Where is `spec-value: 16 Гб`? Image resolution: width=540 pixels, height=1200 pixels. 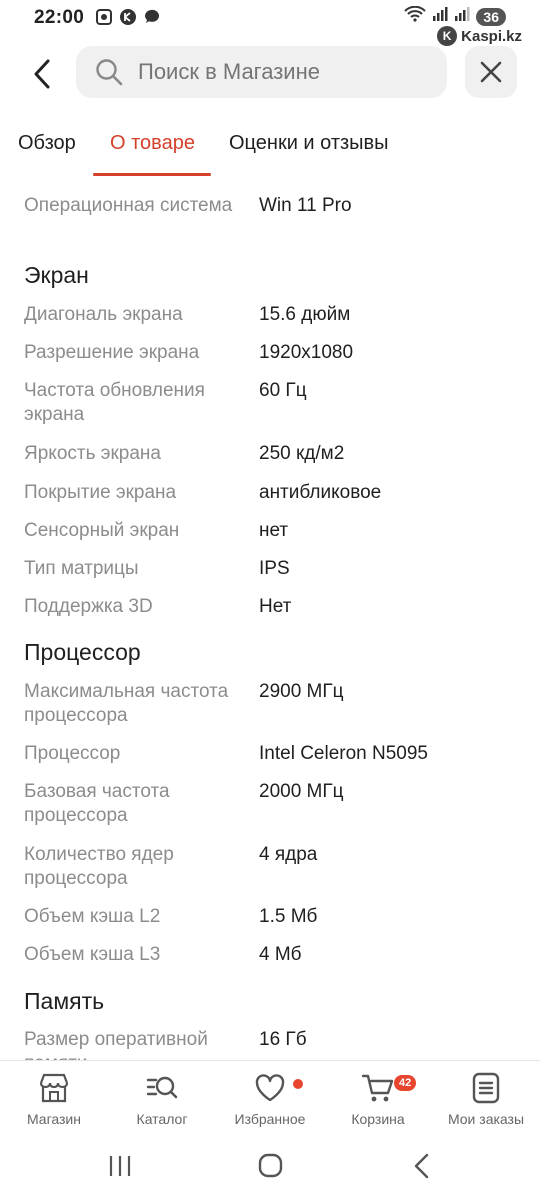 spec-value: 16 Гб is located at coordinates (283, 1039).